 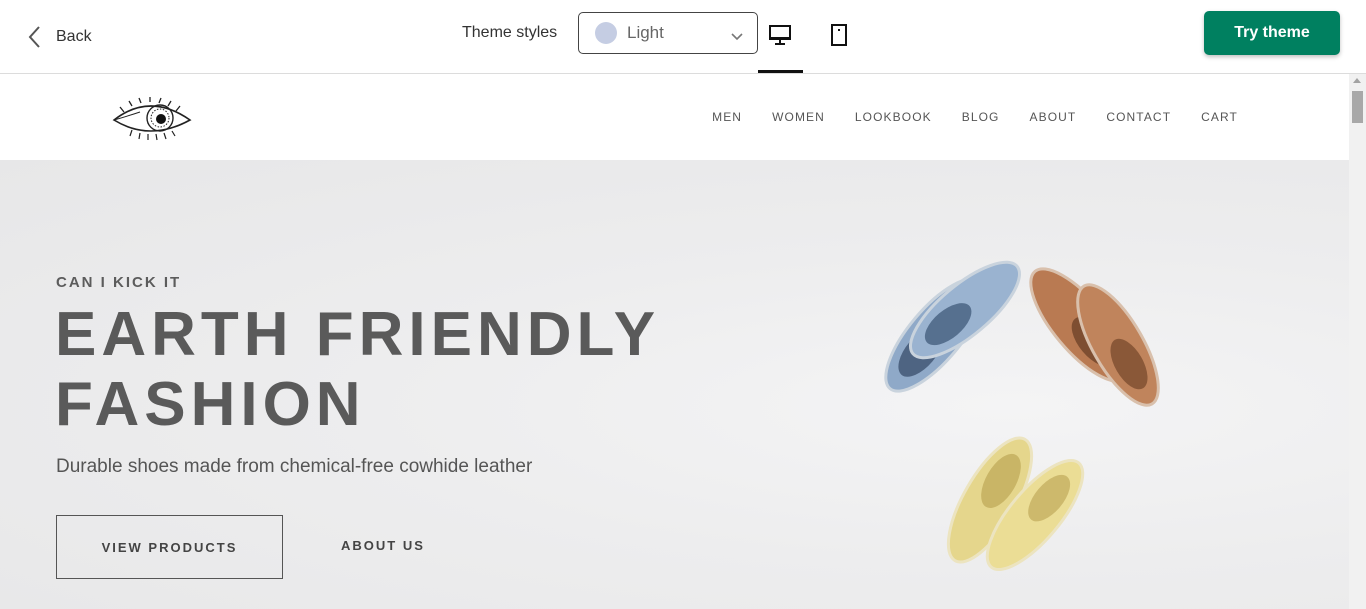 I want to click on theme-style-value: Light, so click(x=645, y=32).